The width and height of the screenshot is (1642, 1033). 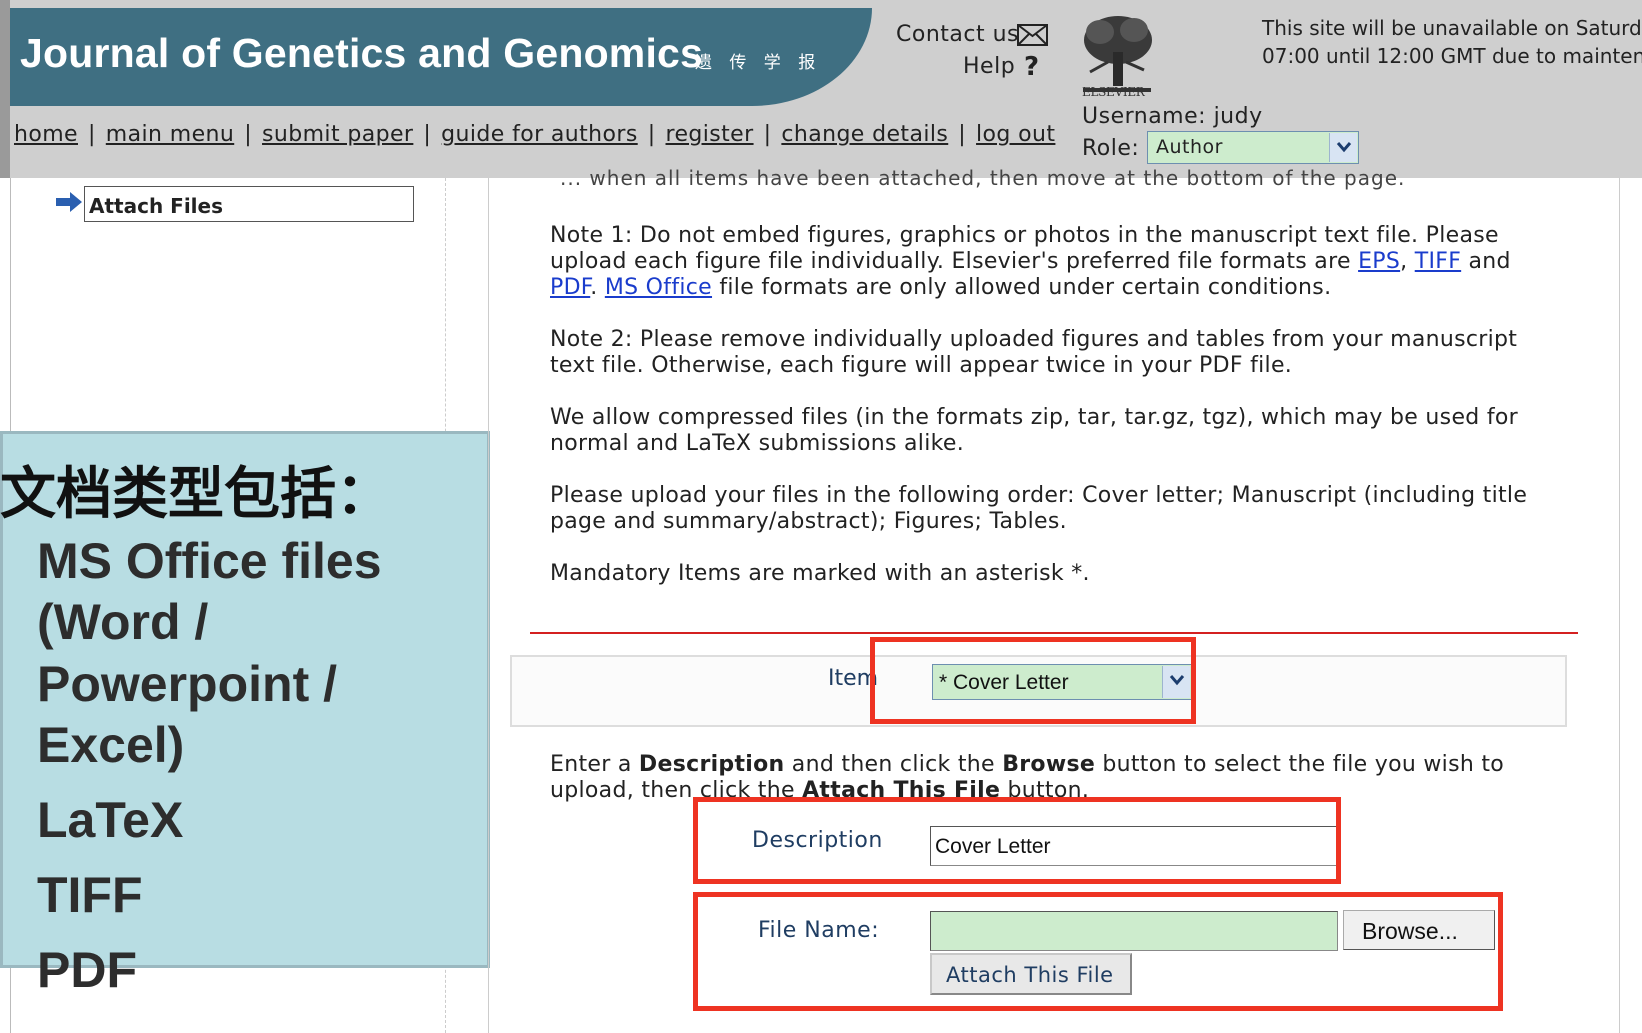 What do you see at coordinates (46, 134) in the screenshot?
I see `nav-home: home` at bounding box center [46, 134].